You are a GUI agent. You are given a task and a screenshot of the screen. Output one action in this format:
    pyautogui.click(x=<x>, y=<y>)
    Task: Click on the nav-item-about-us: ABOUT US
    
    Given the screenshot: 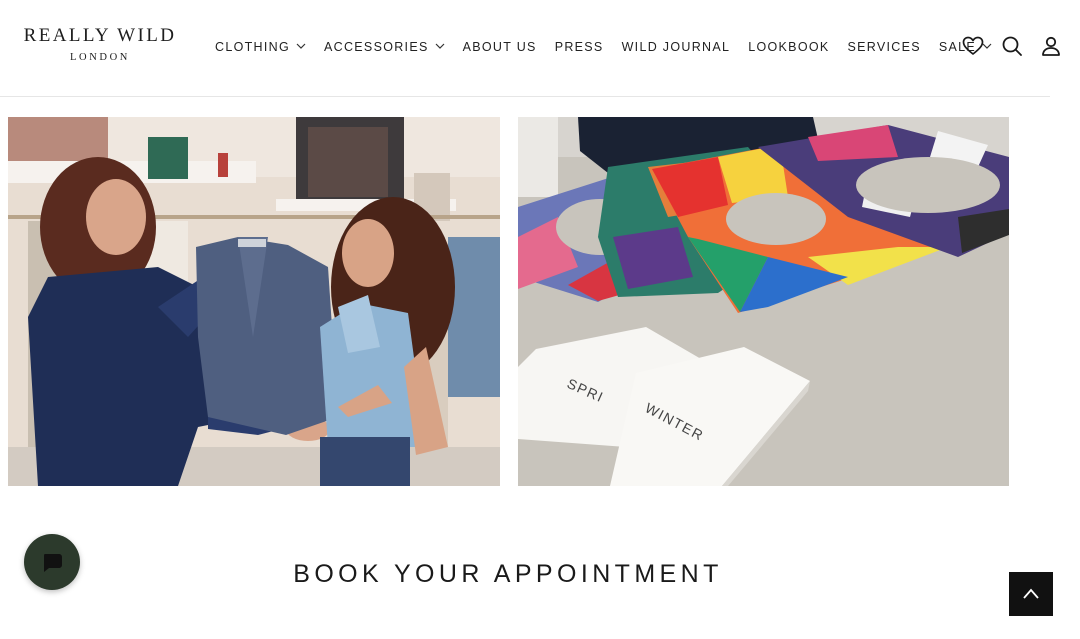 What is the action you would take?
    pyautogui.click(x=500, y=47)
    